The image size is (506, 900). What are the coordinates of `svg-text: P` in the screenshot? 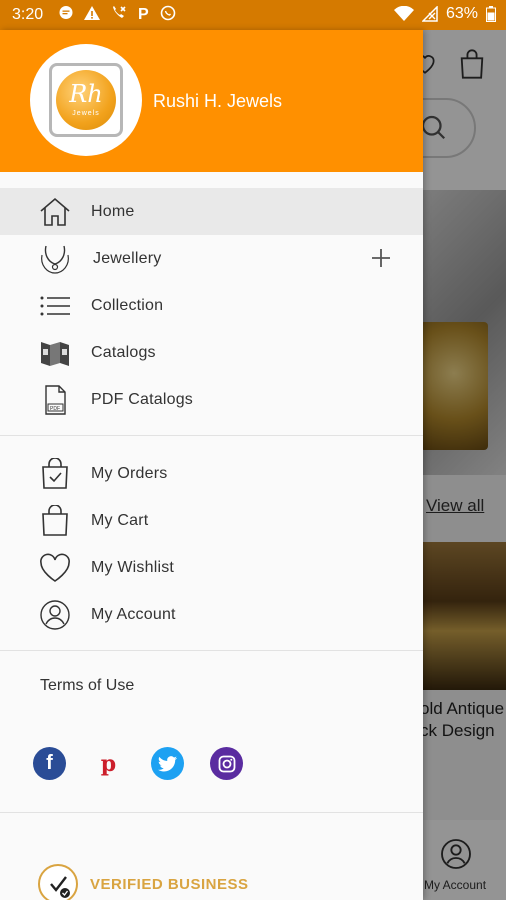 It's located at (143, 13).